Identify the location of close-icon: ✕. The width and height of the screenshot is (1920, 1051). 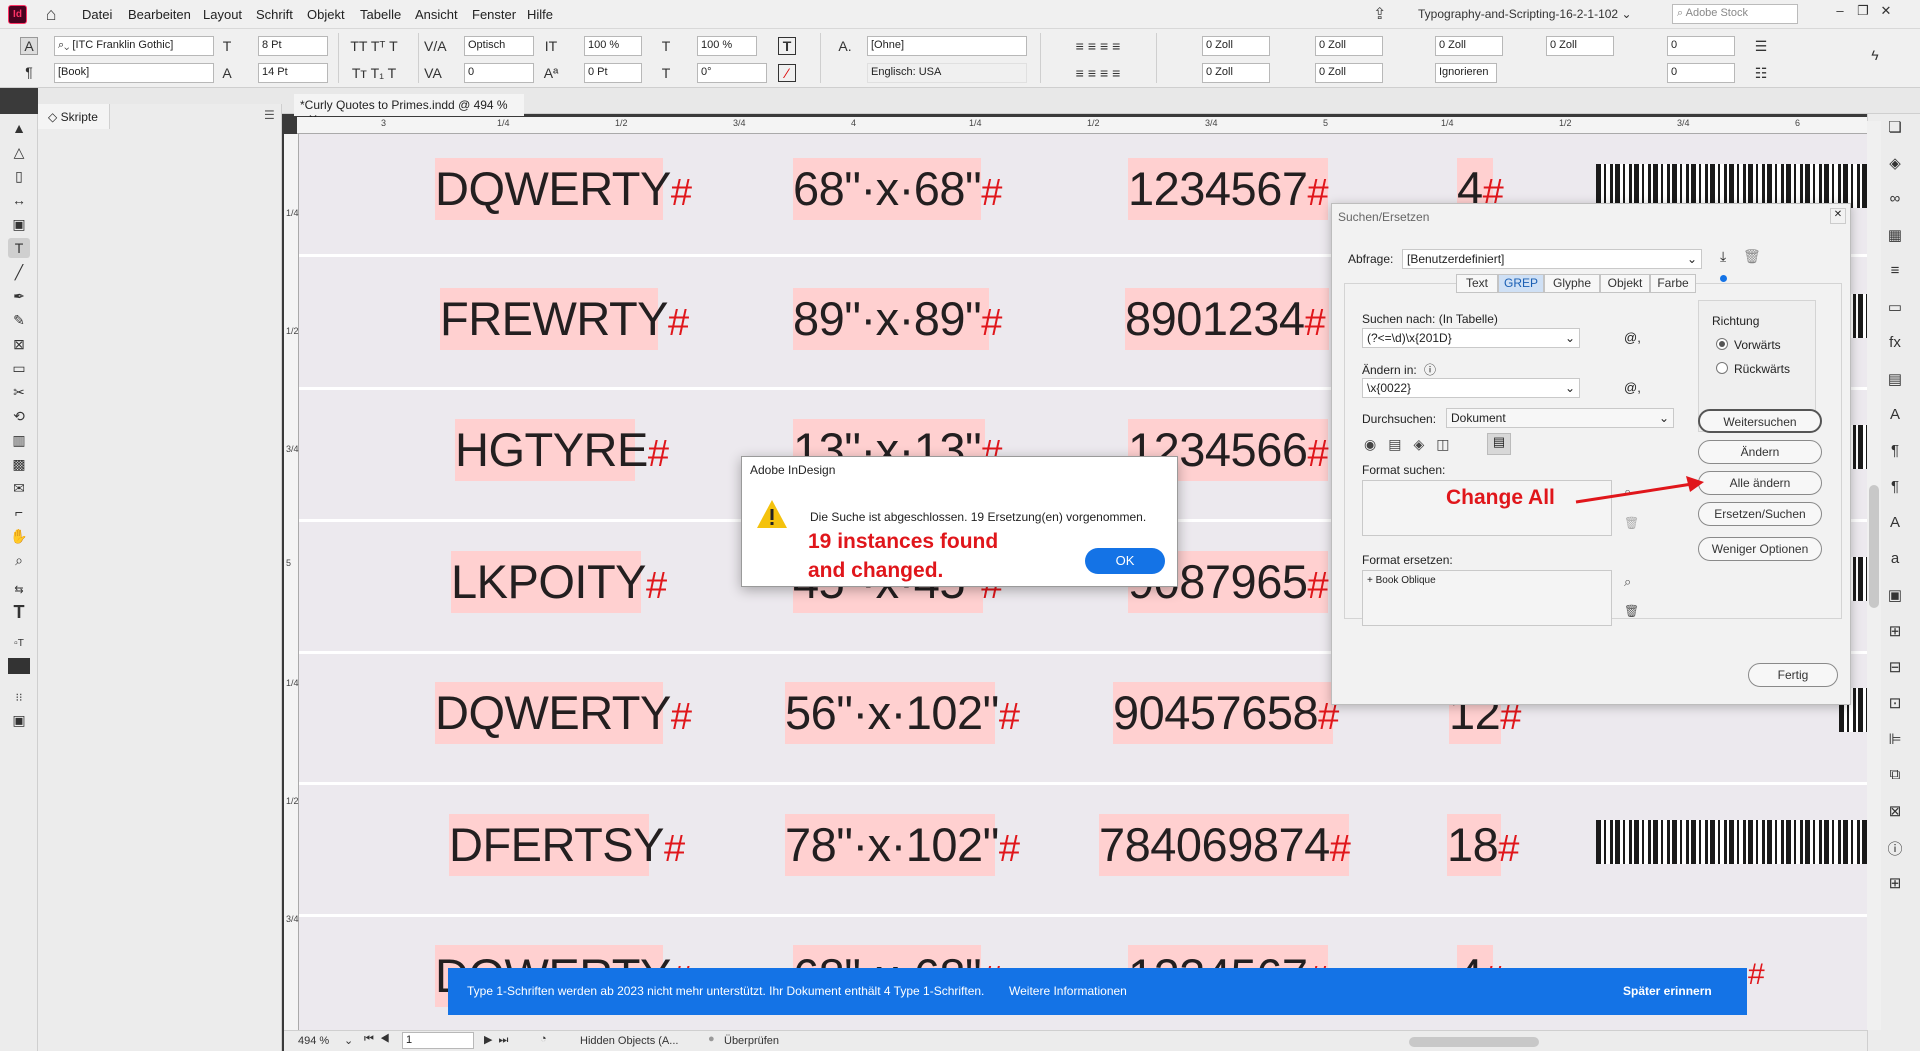
(1886, 13).